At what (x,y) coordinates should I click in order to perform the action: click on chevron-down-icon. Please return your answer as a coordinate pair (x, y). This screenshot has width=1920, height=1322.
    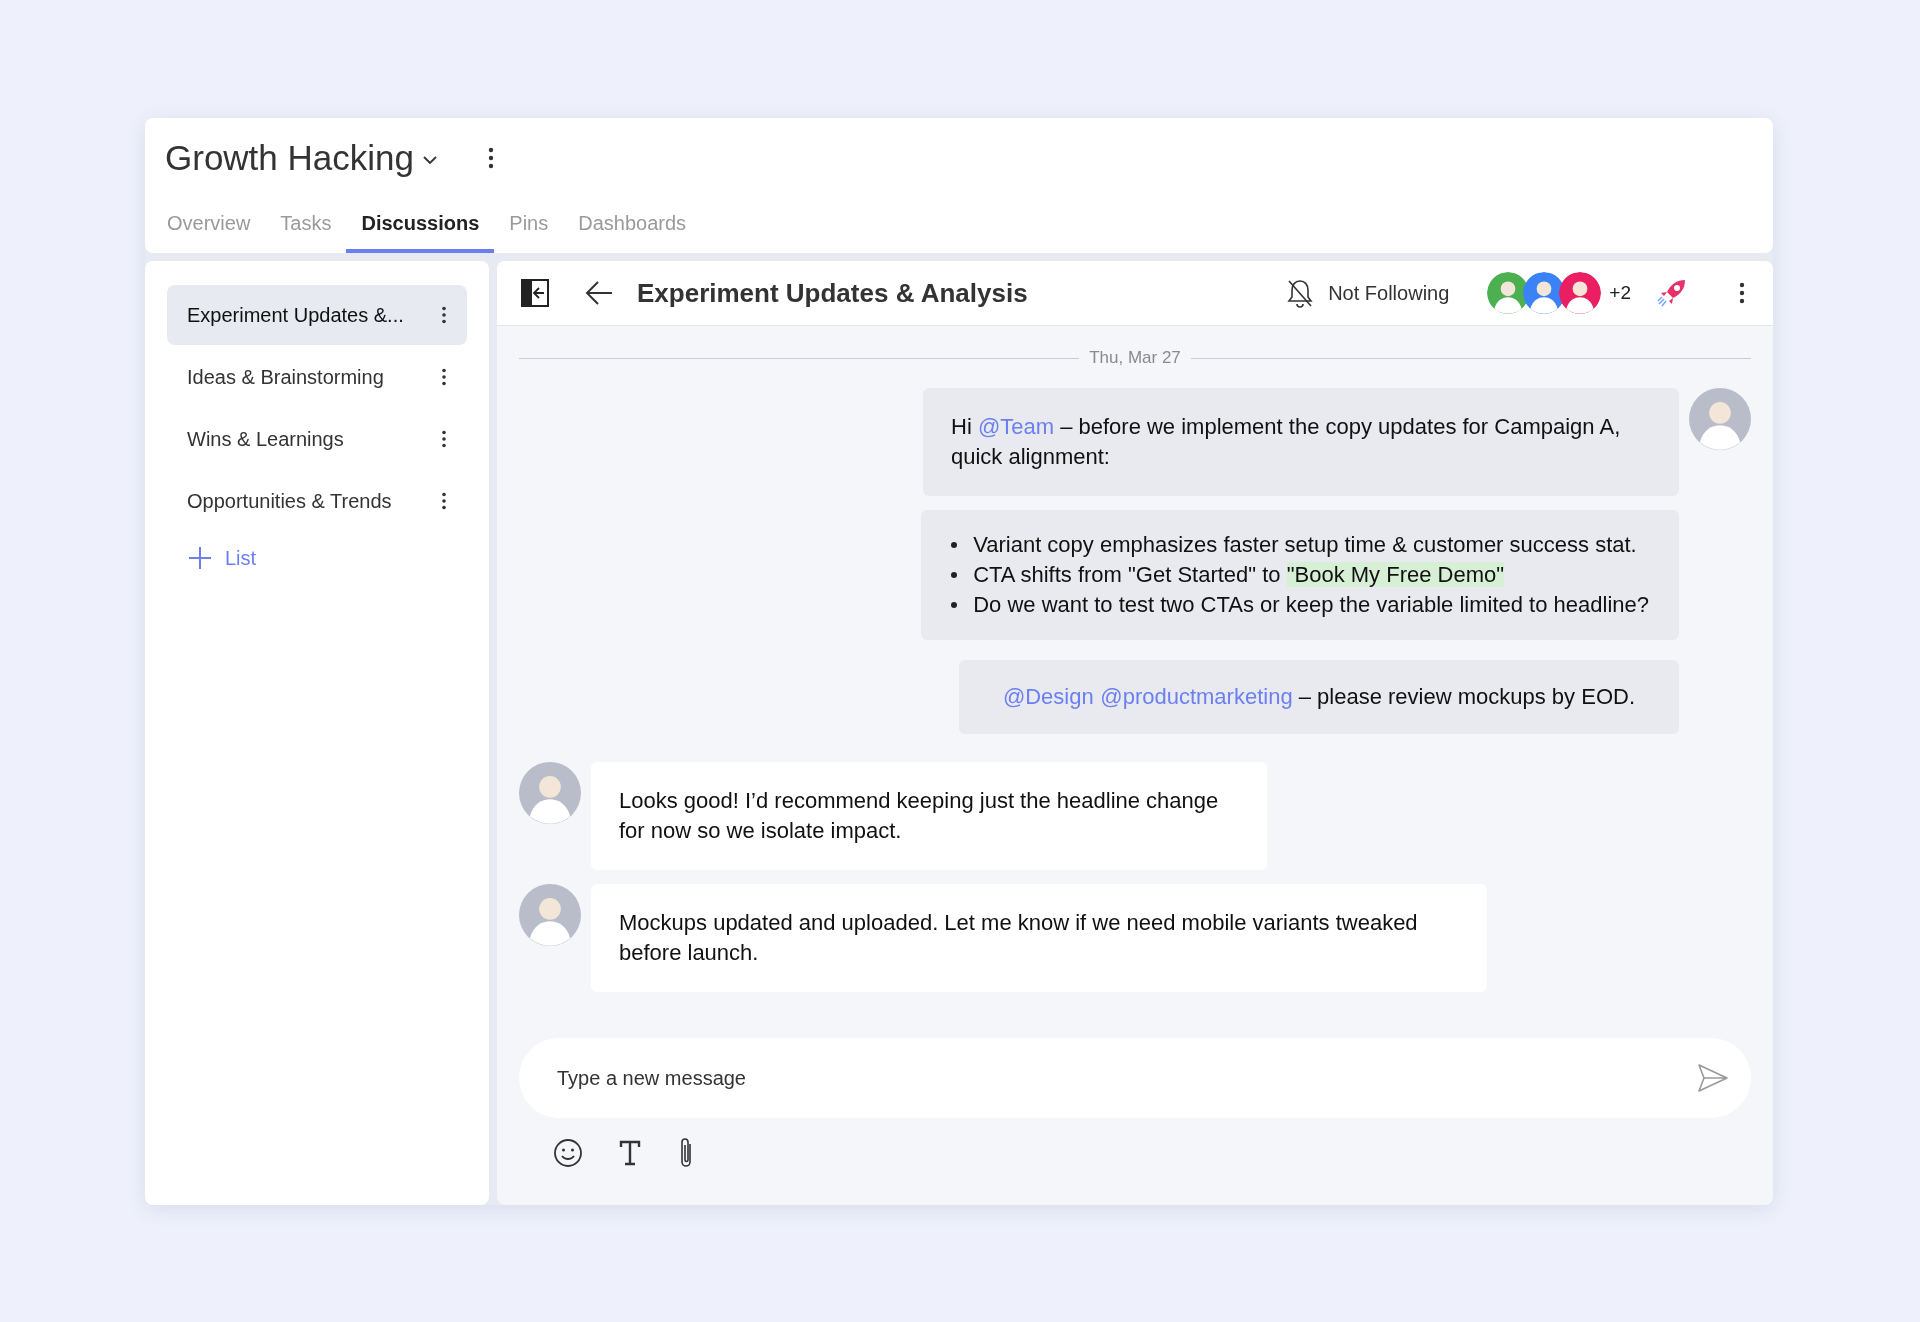
    Looking at the image, I should click on (430, 160).